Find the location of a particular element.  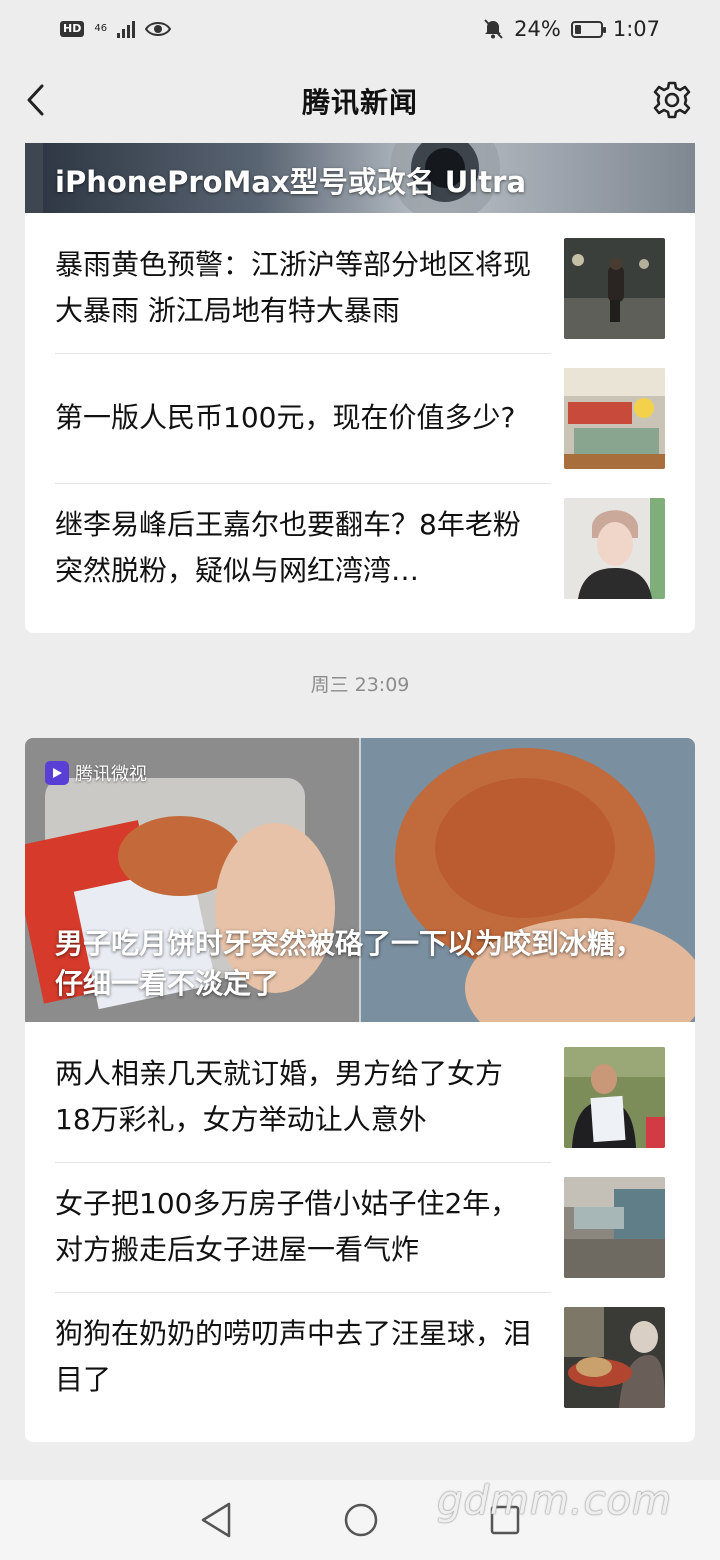

gear-icon is located at coordinates (672, 100).